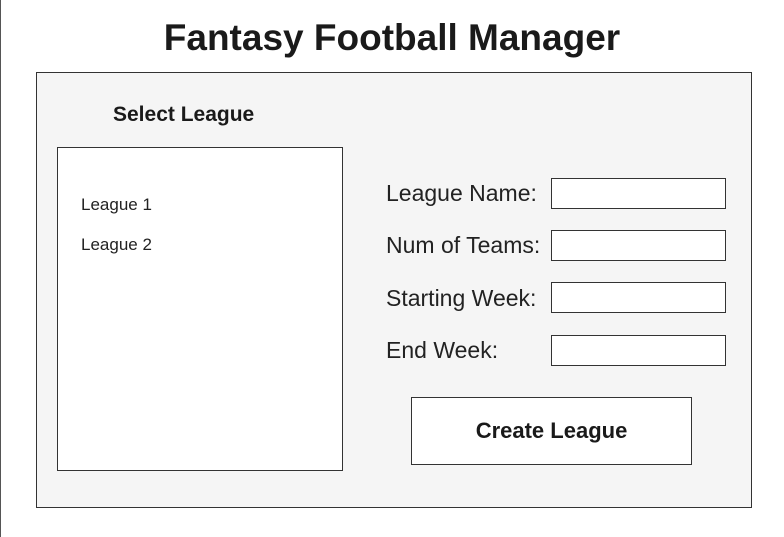 The image size is (784, 537). Describe the element at coordinates (116, 245) in the screenshot. I see `league-list-item: League 2` at that location.